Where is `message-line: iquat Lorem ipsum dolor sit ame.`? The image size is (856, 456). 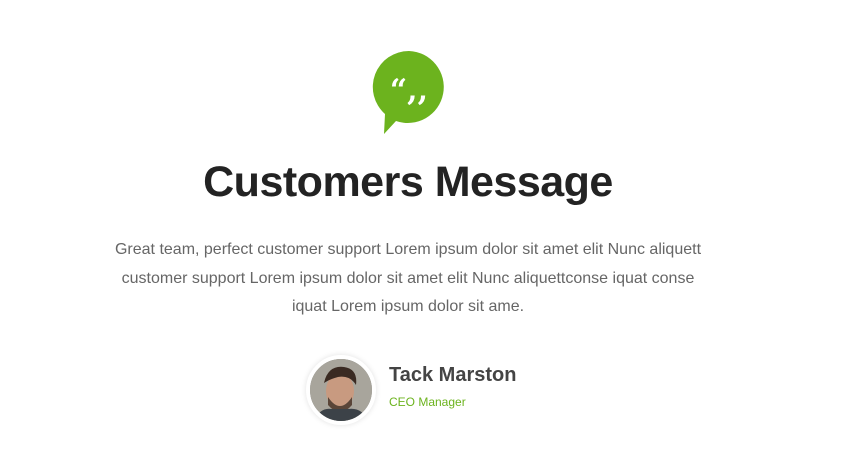
message-line: iquat Lorem ipsum dolor sit ame. is located at coordinates (408, 306).